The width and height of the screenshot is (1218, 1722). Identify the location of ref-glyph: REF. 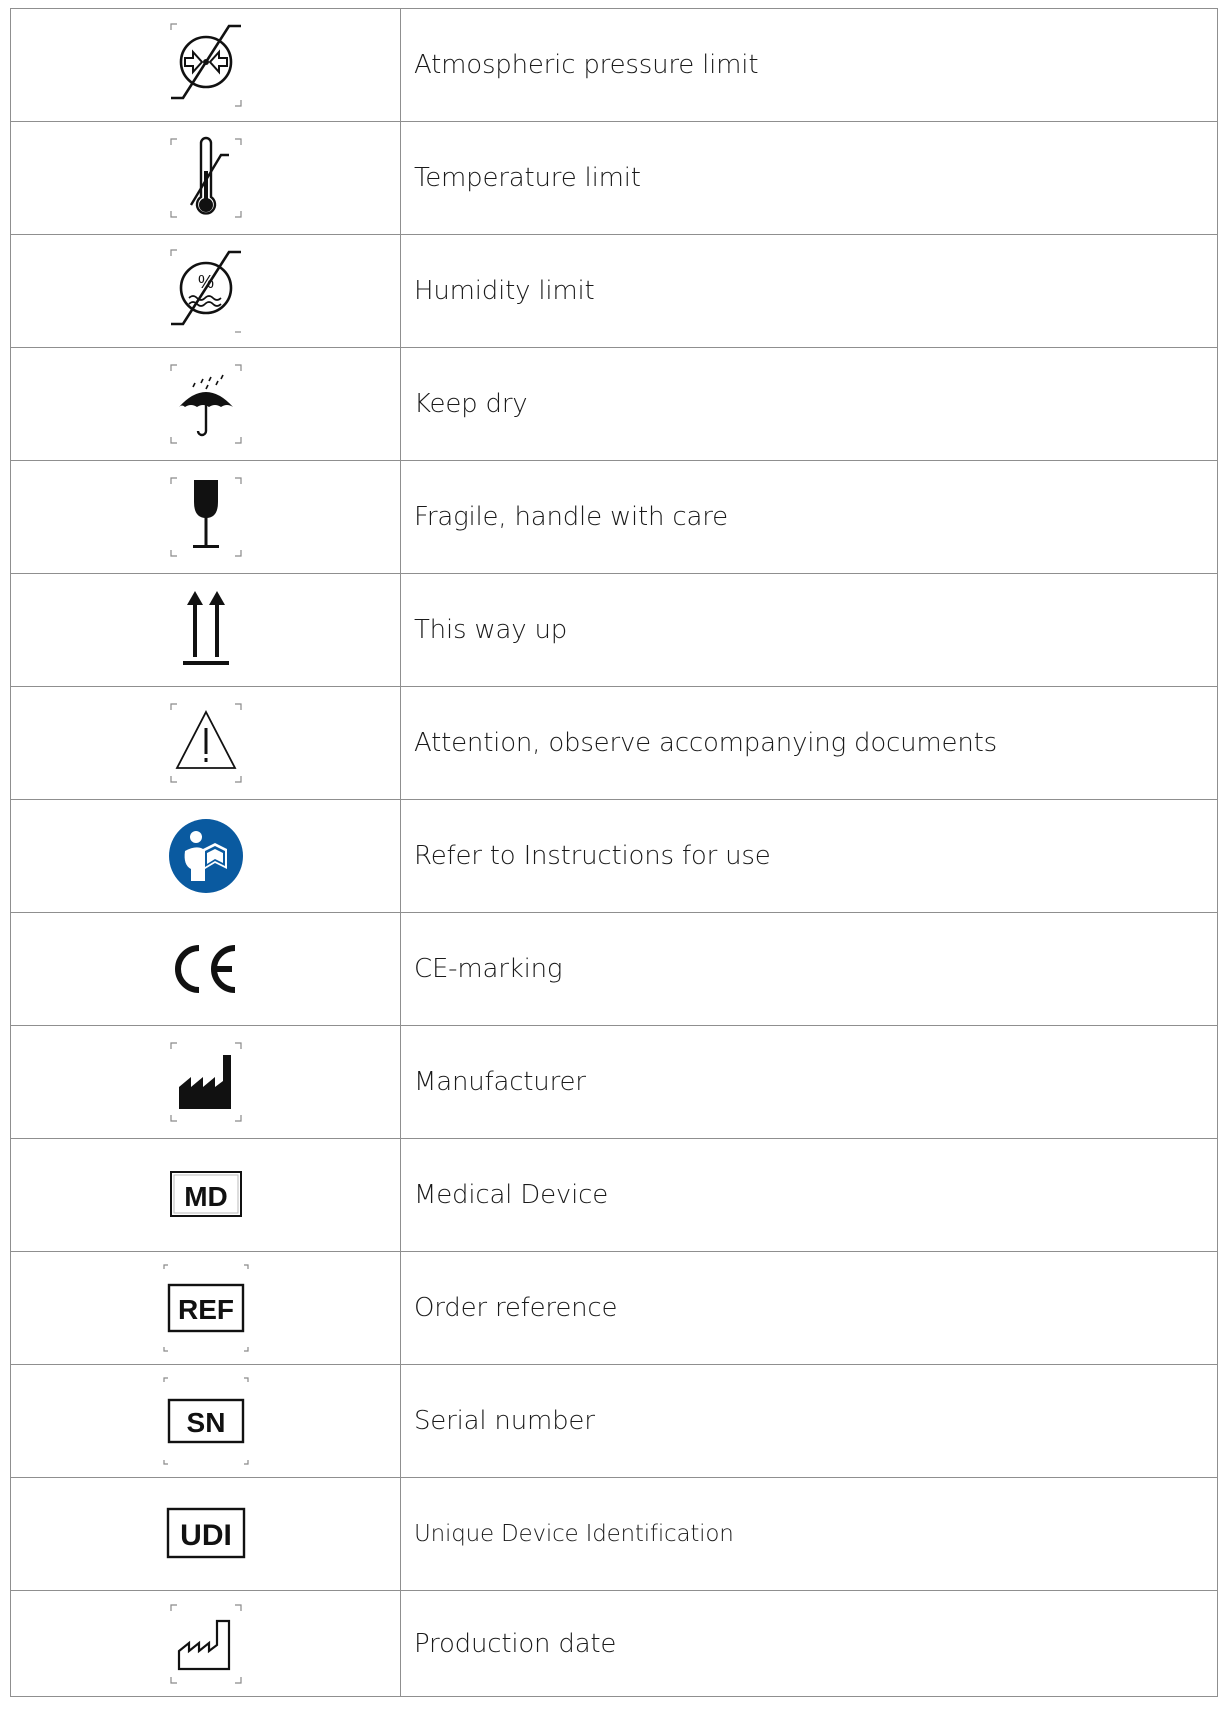
(206, 1309).